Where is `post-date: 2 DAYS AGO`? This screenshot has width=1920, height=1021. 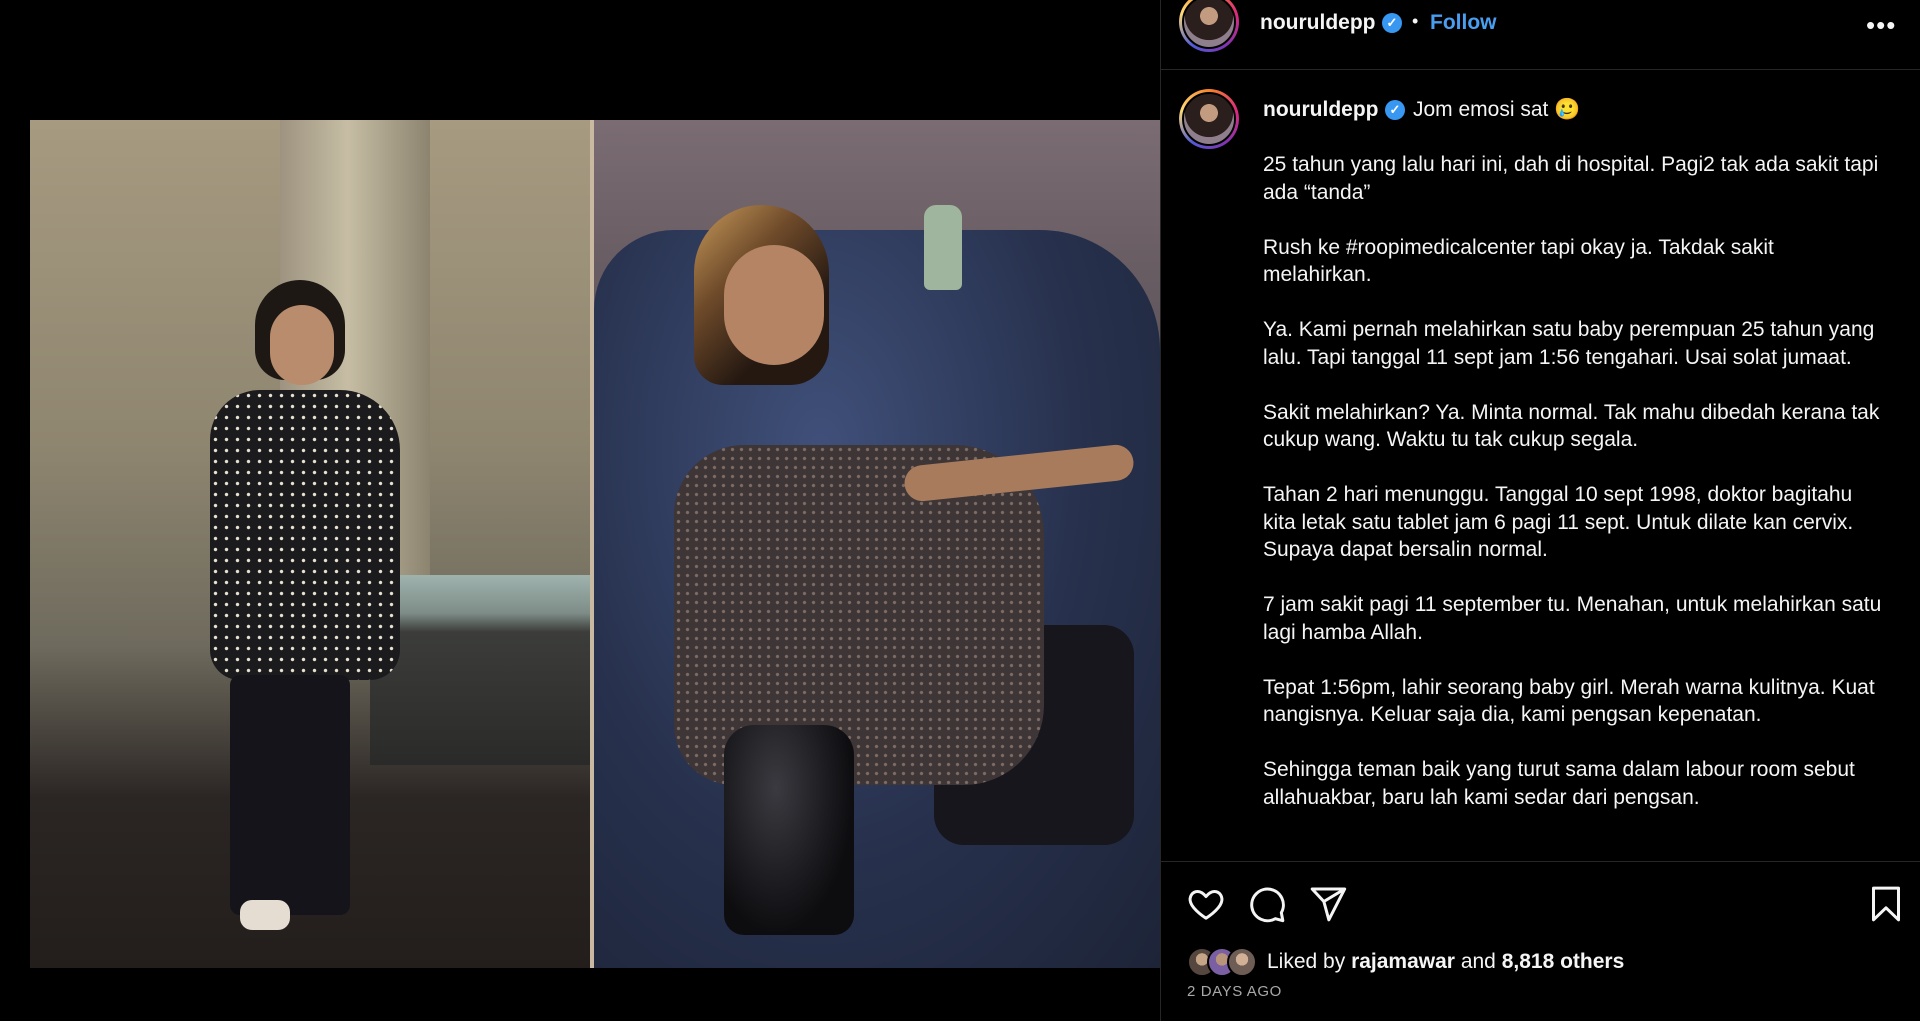
post-date: 2 DAYS AGO is located at coordinates (1234, 991).